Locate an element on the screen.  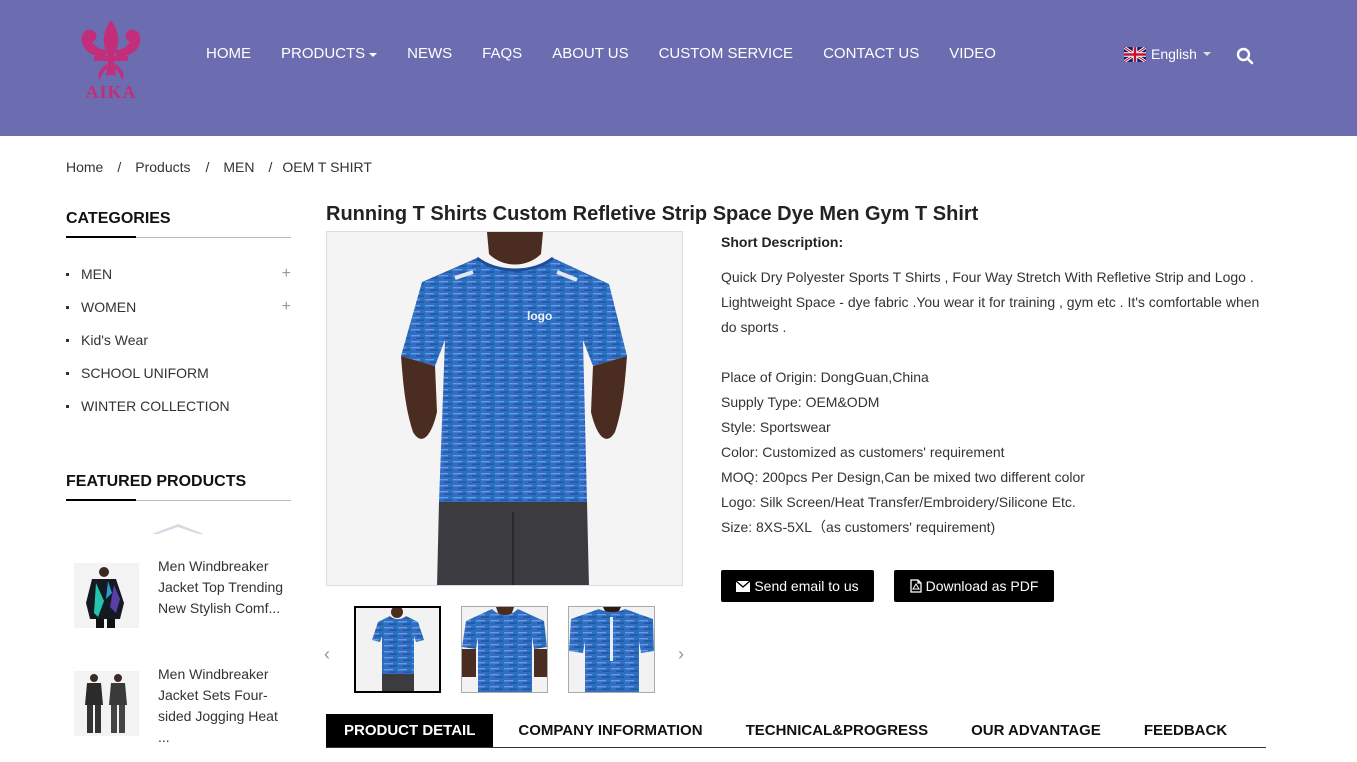
category-item-men: MEN + is located at coordinates (178, 279).